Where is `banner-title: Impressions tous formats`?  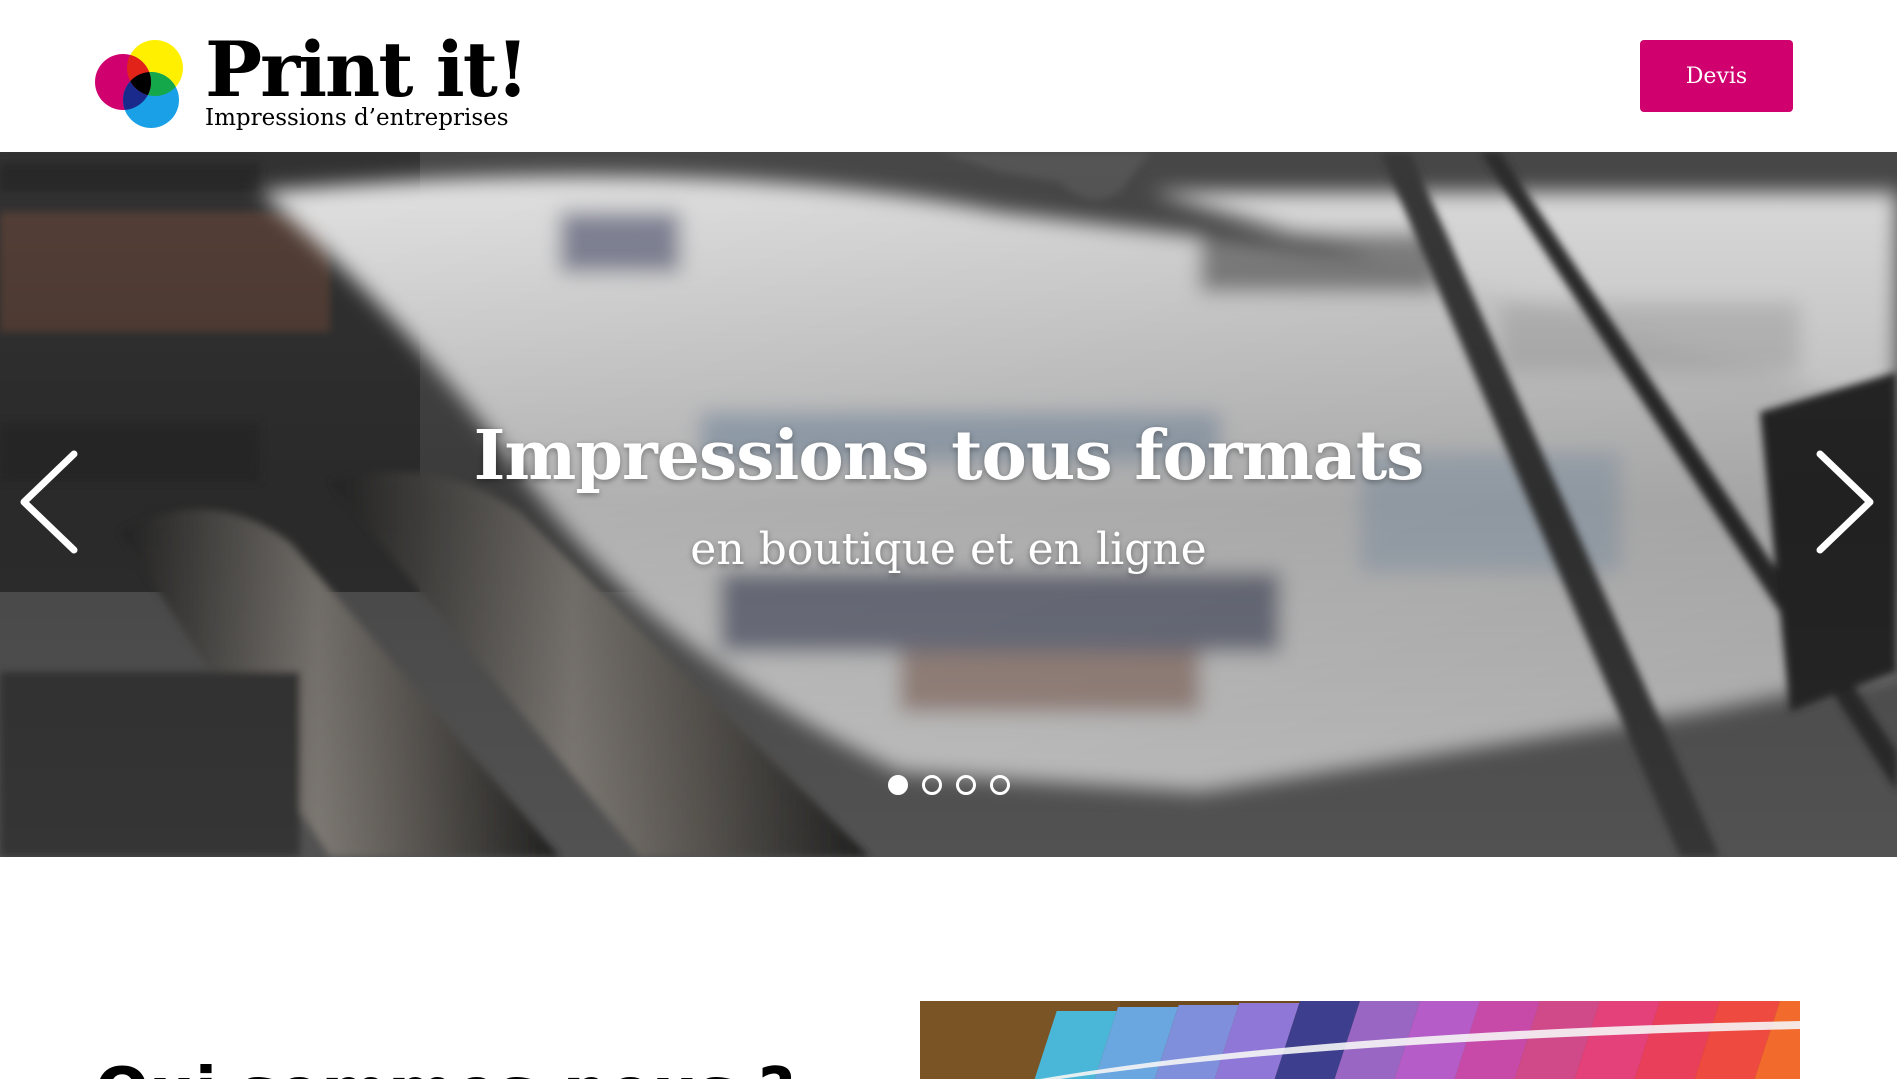 banner-title: Impressions tous formats is located at coordinates (949, 456).